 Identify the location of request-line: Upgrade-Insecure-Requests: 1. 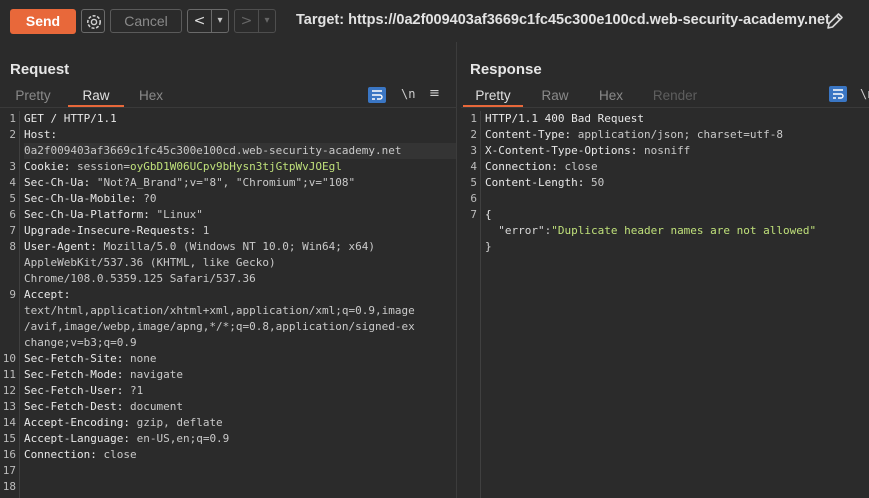
(240, 231).